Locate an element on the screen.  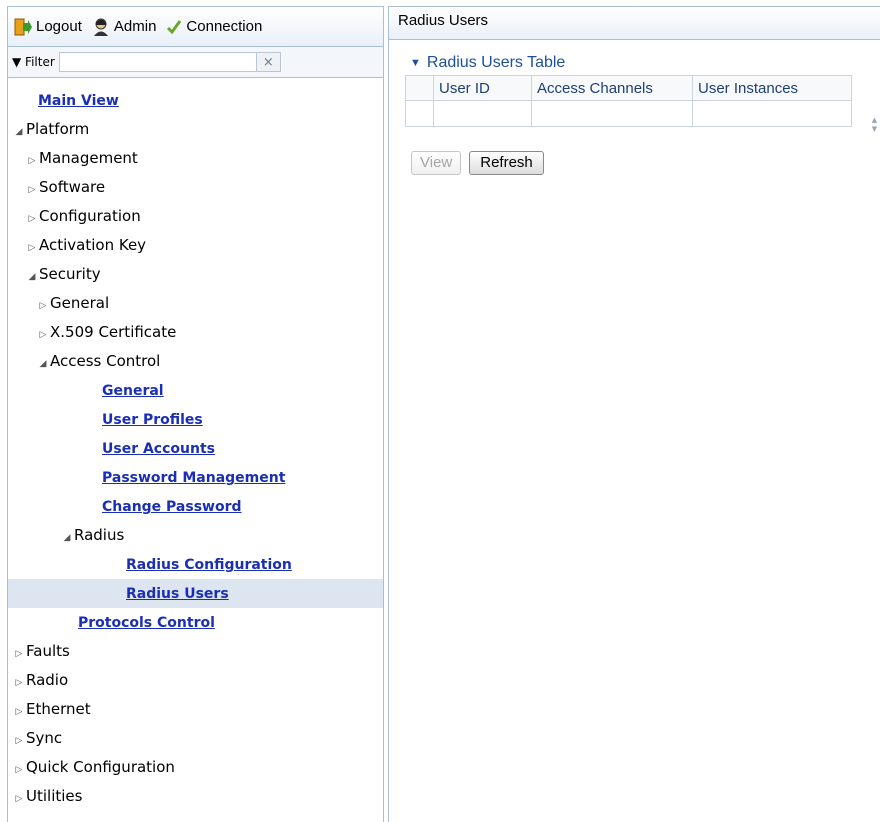
top-toolbar: Logout Admin Connection is located at coordinates (195, 27).